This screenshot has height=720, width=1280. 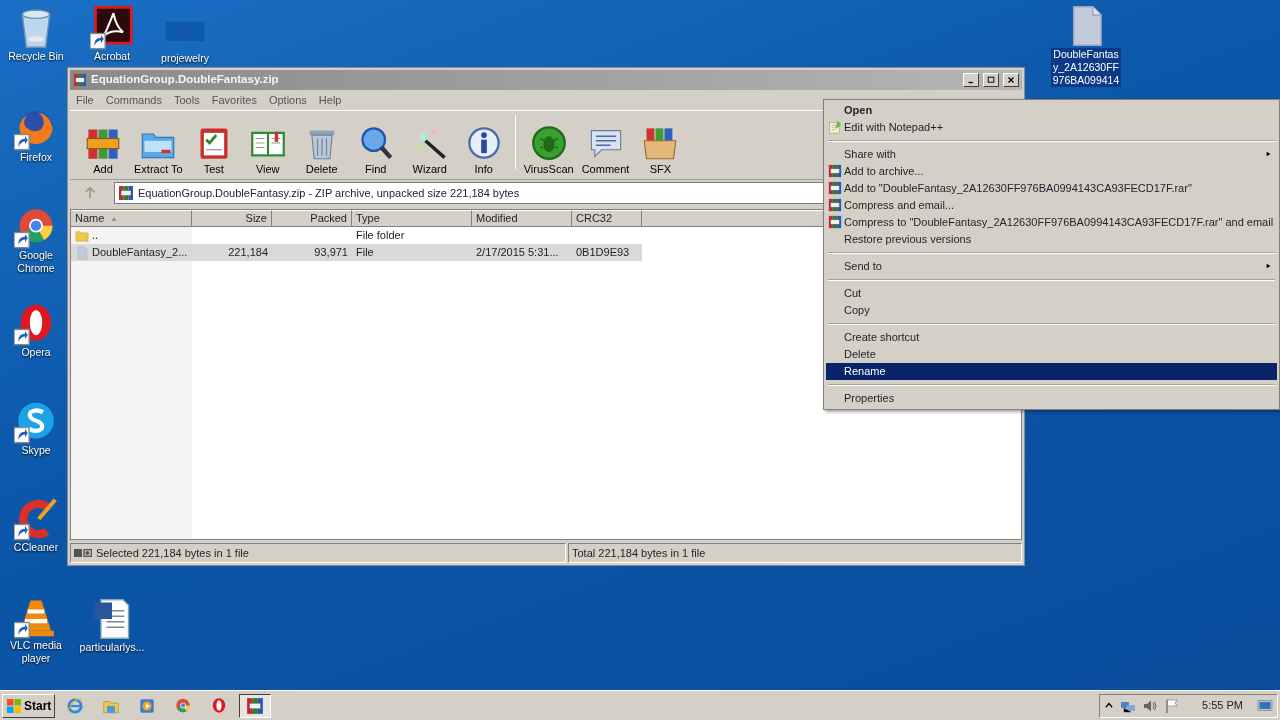 What do you see at coordinates (1051, 398) in the screenshot?
I see `menu-item: Properties` at bounding box center [1051, 398].